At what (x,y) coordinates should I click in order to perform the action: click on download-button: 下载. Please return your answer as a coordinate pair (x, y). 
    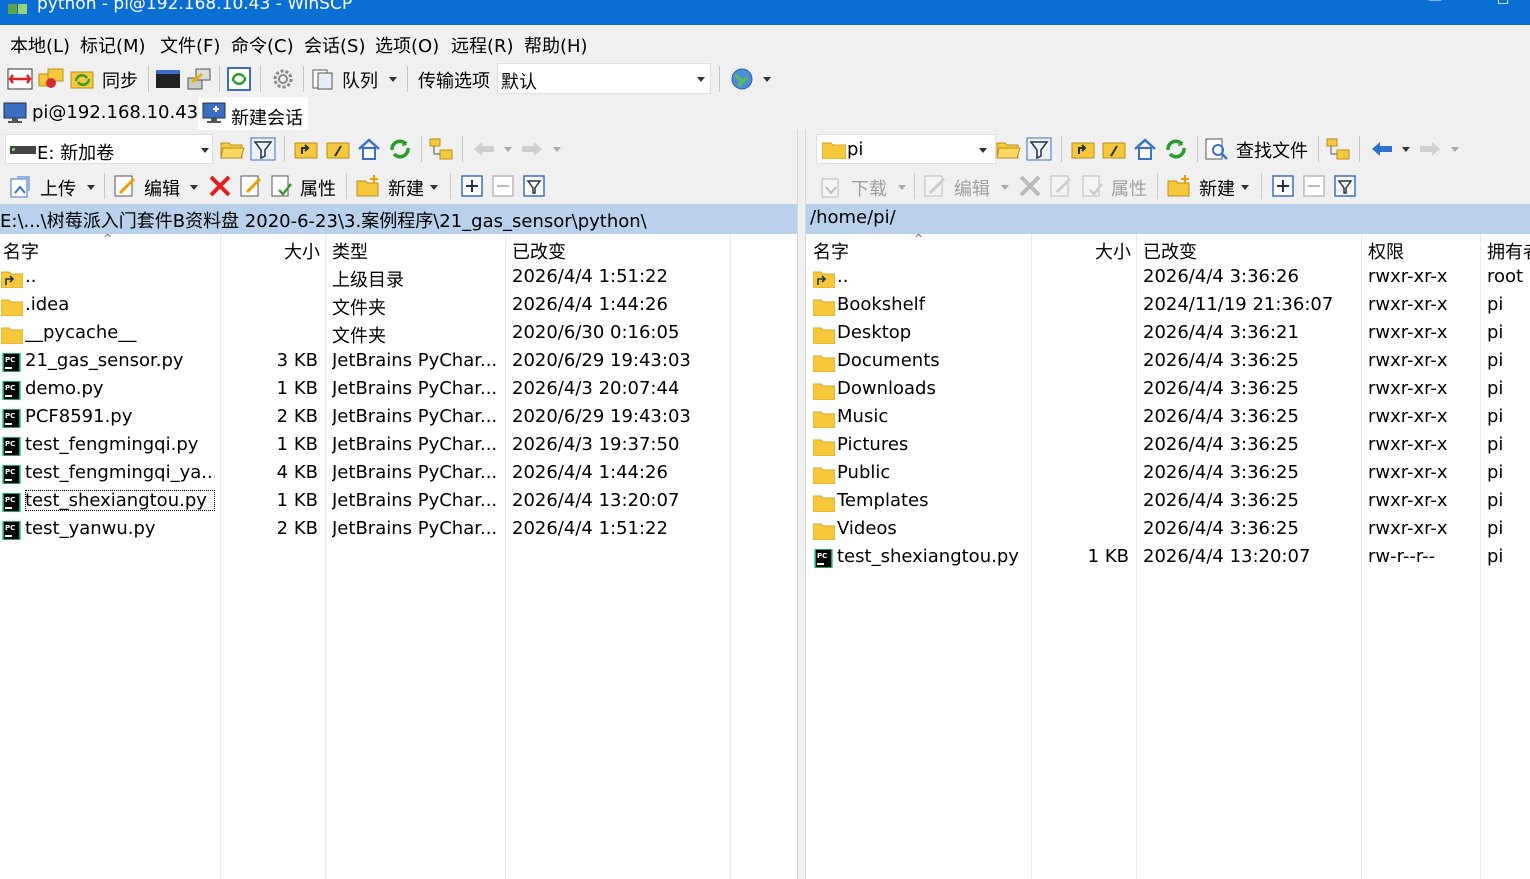
    Looking at the image, I should click on (869, 188).